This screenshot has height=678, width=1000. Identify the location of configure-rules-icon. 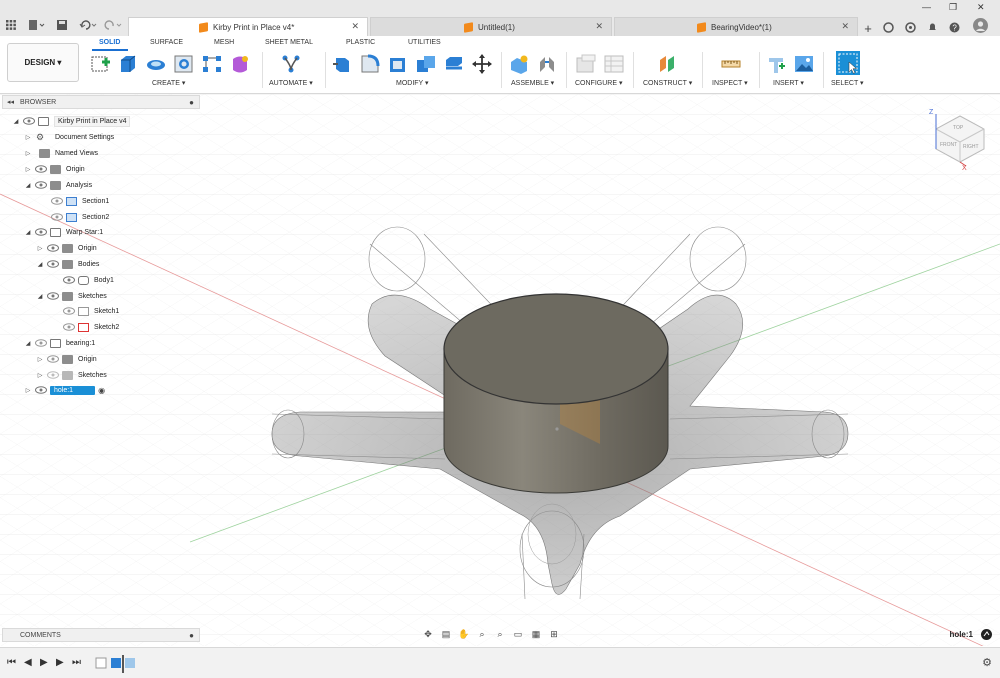
(614, 64).